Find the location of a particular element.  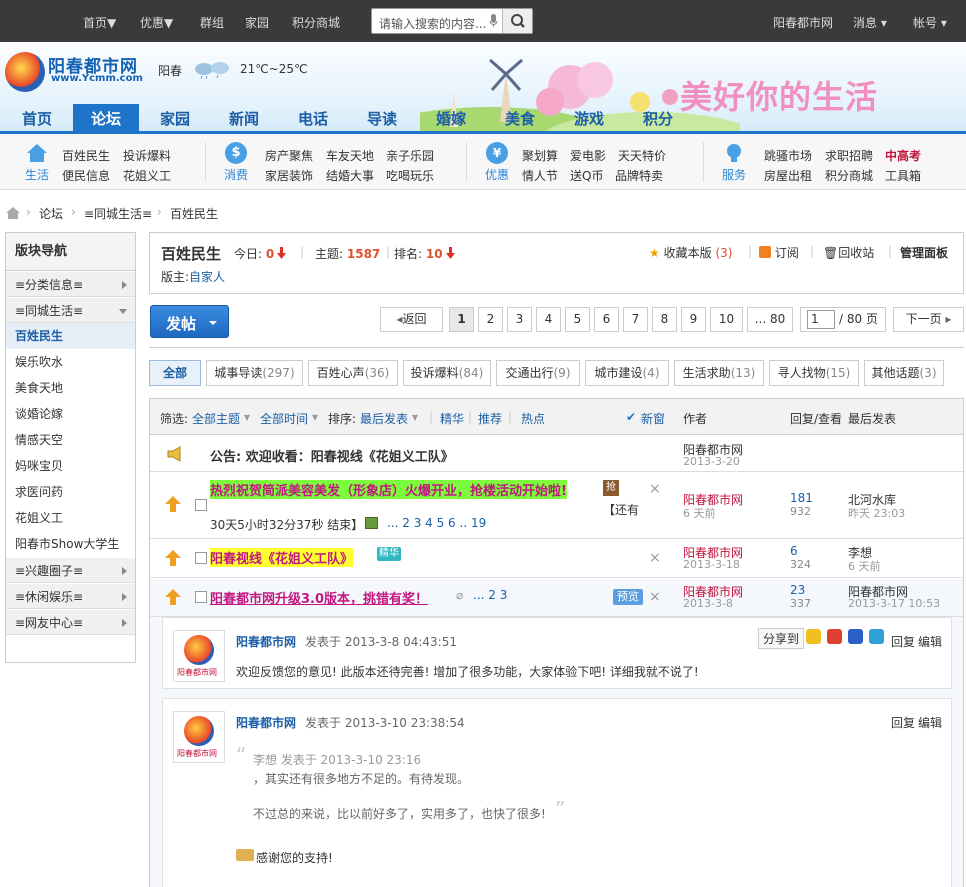

sidebar-group: ≡兴趣圈子≡ is located at coordinates (70, 570).